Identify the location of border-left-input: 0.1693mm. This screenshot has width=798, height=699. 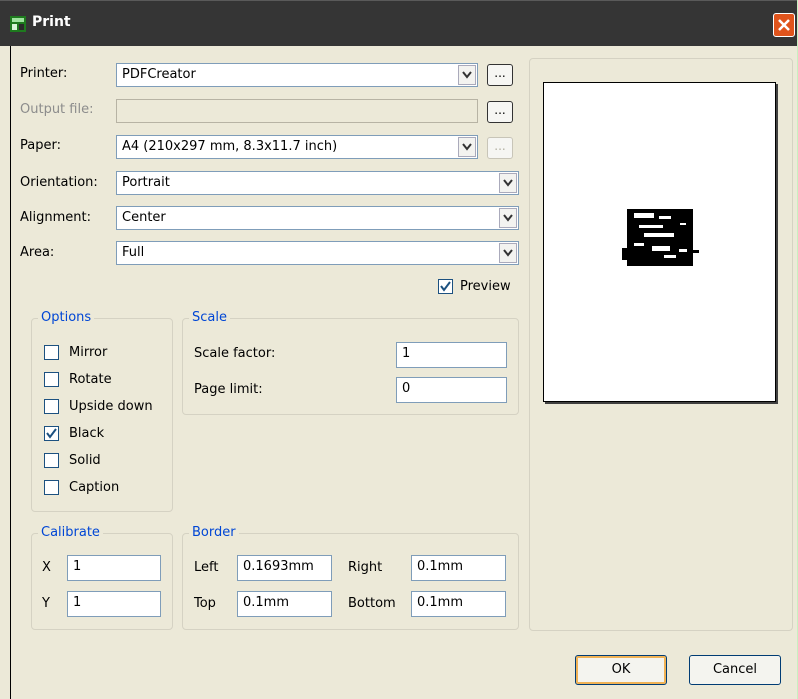
(284, 568).